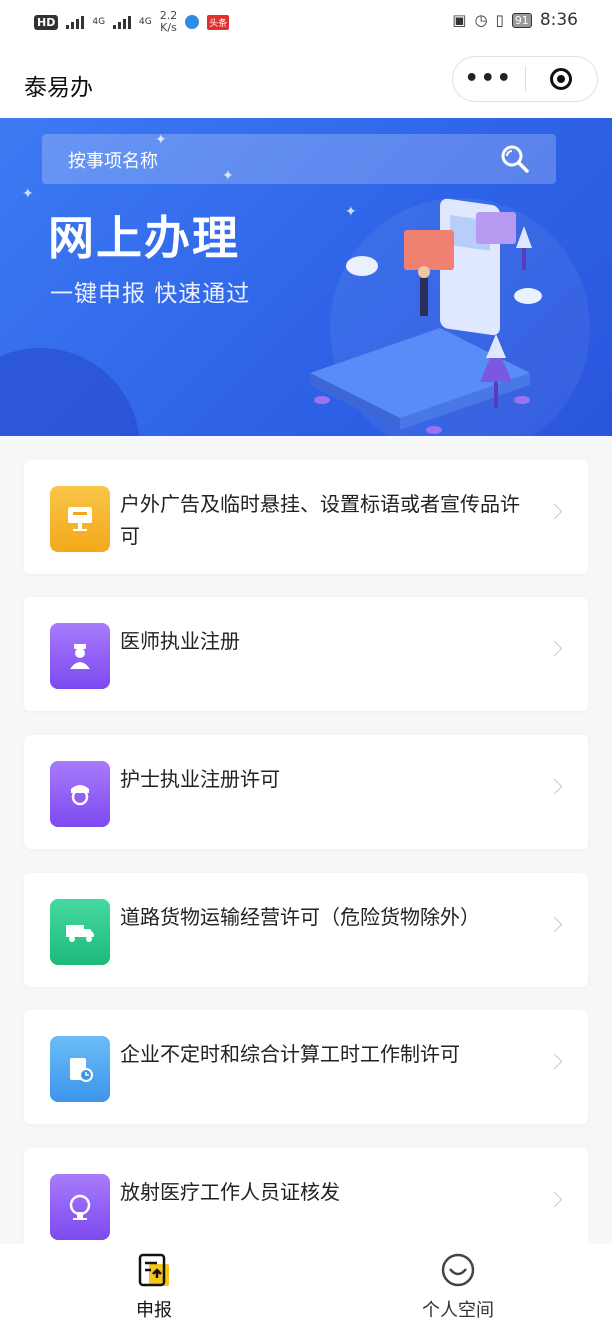 The height and width of the screenshot is (1327, 612). What do you see at coordinates (80, 1069) in the screenshot?
I see `document-clock-icon` at bounding box center [80, 1069].